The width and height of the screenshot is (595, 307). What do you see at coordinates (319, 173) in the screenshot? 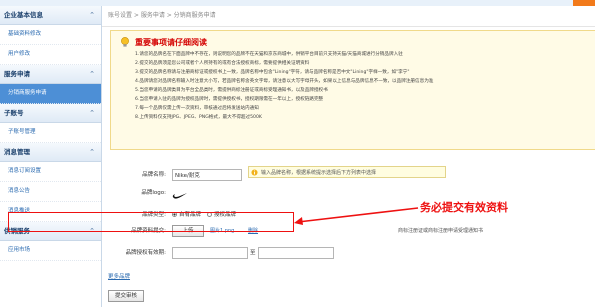
I see `tip-text: 输入品牌名称，根据系统提示选择后下方列表中选择` at bounding box center [319, 173].